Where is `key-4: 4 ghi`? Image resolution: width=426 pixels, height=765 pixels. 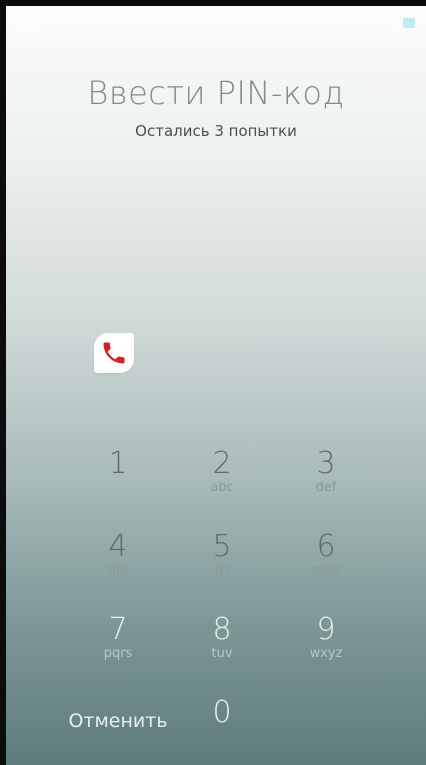
key-4: 4 ghi is located at coordinates (118, 565).